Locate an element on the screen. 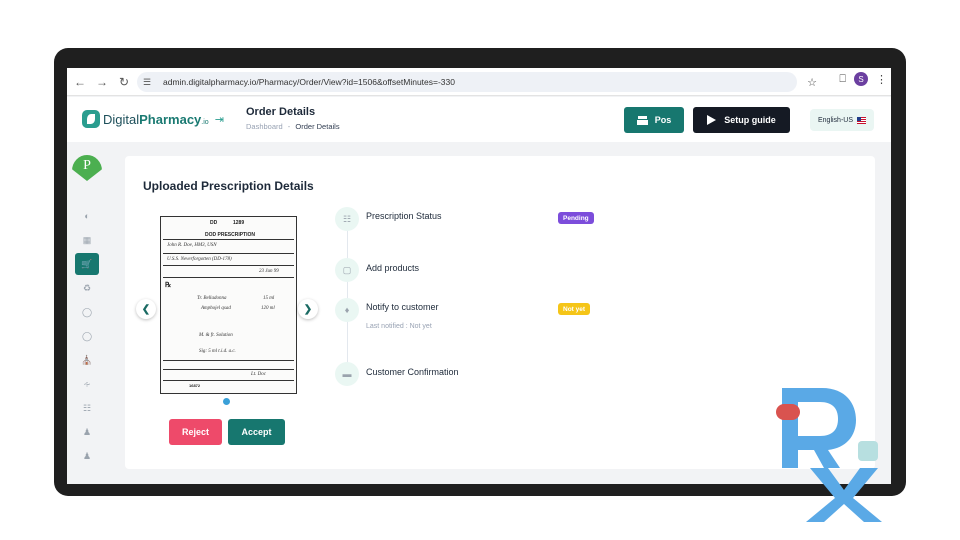 The width and height of the screenshot is (960, 540). timeline-label-products: Add products is located at coordinates (392, 268).